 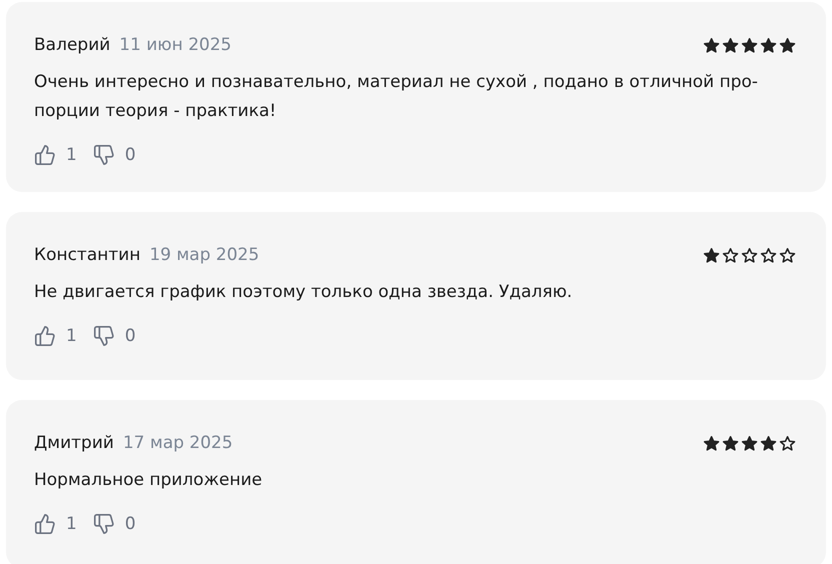 I want to click on review-text: Не двигается график поэтому только одна звезда. Удаляю., so click(x=304, y=292).